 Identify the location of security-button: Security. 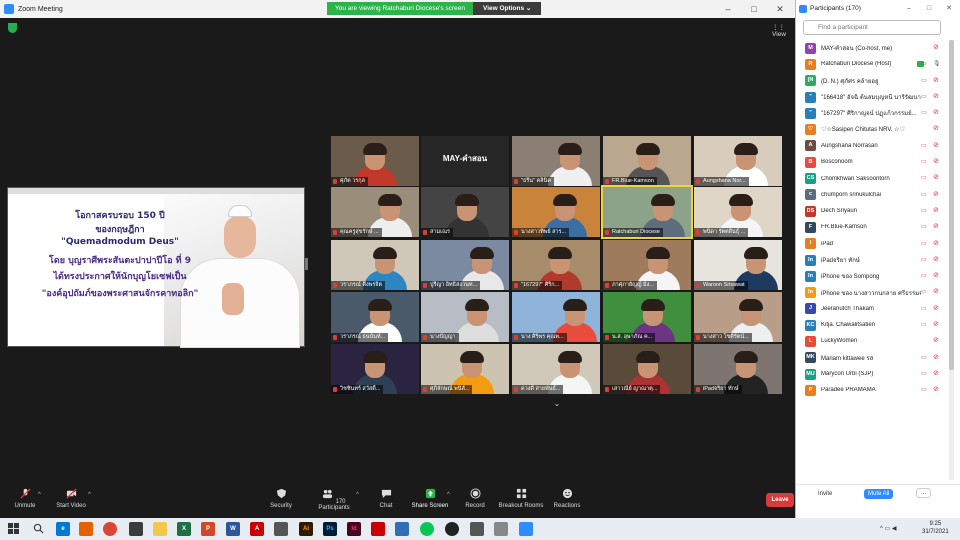
(281, 498).